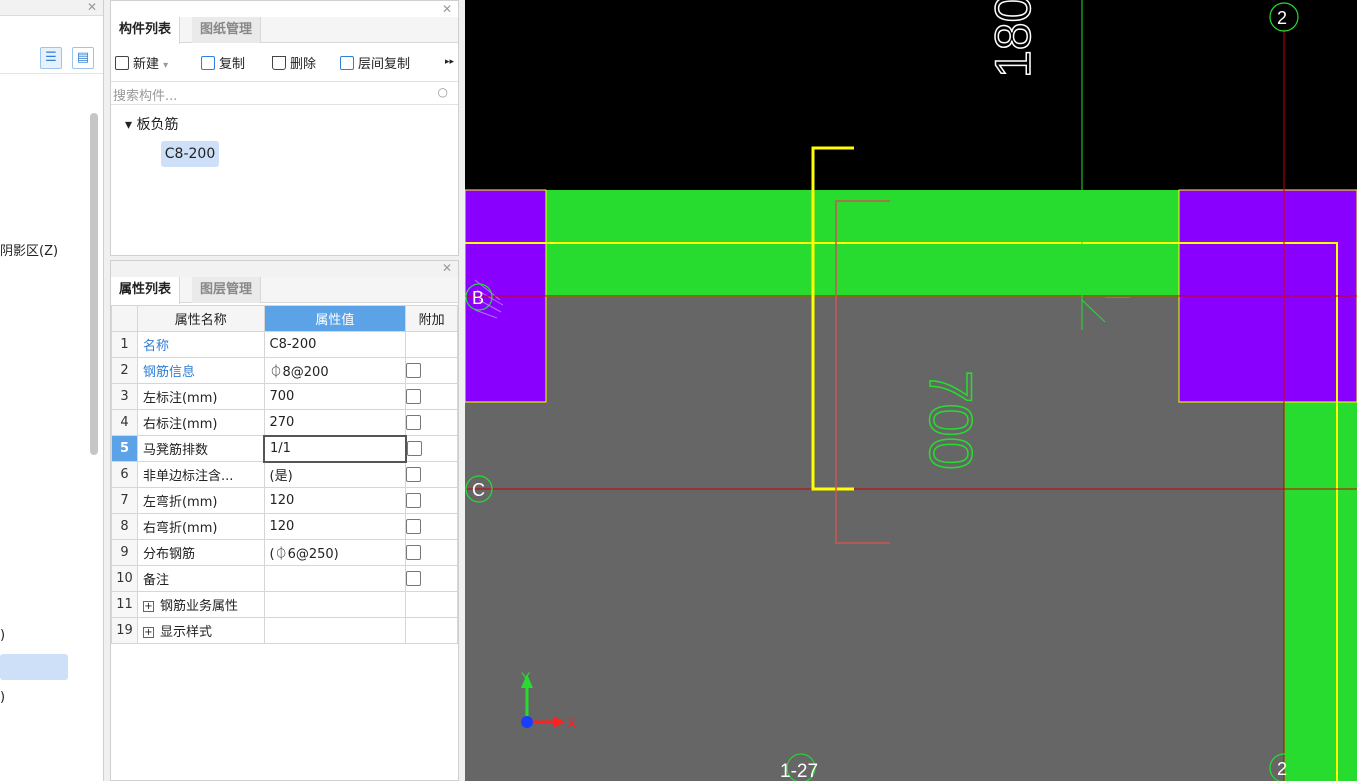 Image resolution: width=1357 pixels, height=781 pixels. What do you see at coordinates (335, 396) in the screenshot?
I see `property-value: 700` at bounding box center [335, 396].